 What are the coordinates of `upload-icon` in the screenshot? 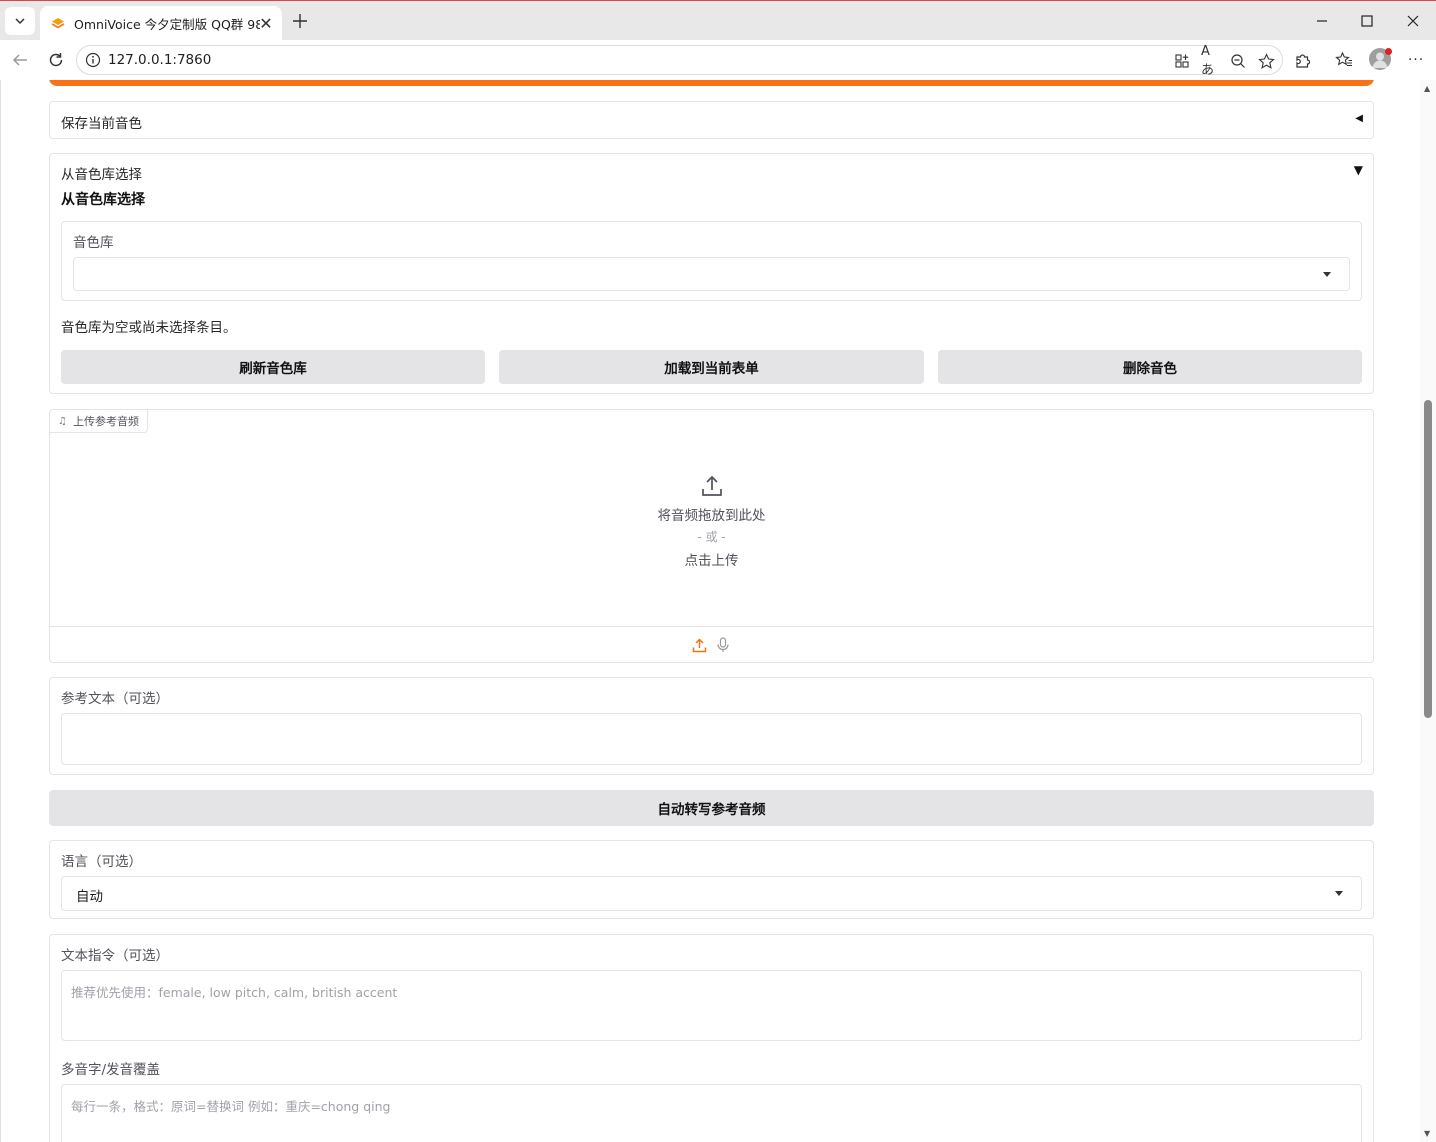 It's located at (711, 485).